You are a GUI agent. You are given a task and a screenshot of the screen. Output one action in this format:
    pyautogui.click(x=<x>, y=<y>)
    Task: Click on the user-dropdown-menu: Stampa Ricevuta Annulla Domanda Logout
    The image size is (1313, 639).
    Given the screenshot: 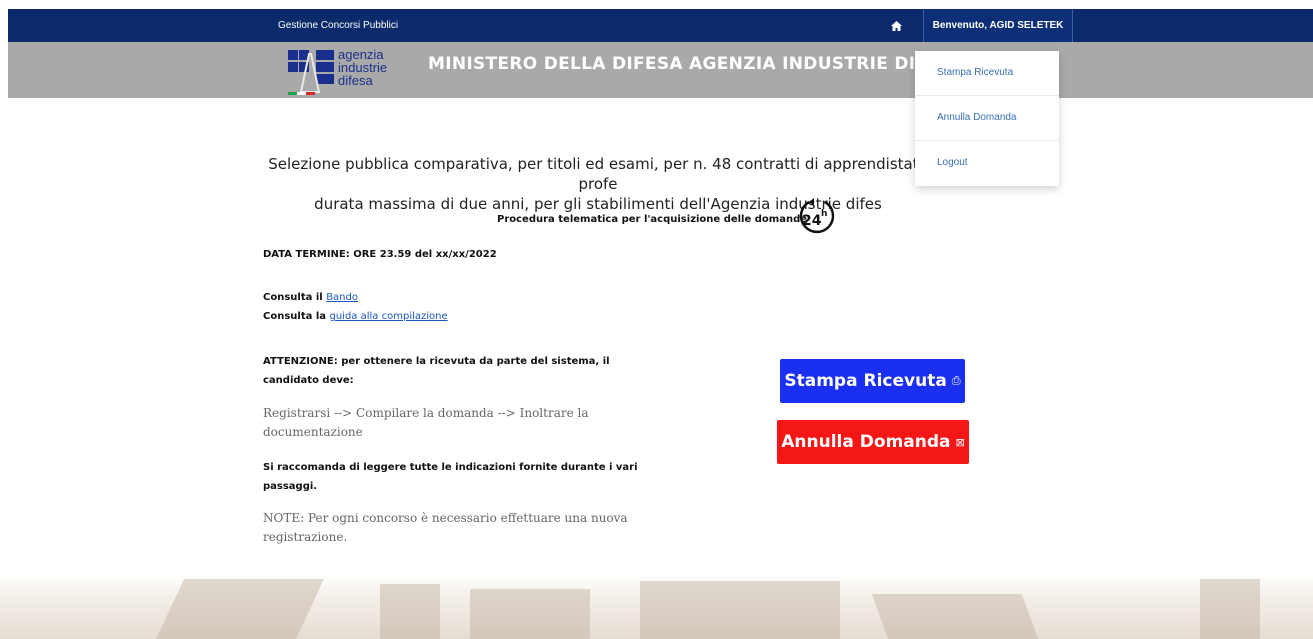 What is the action you would take?
    pyautogui.click(x=987, y=118)
    